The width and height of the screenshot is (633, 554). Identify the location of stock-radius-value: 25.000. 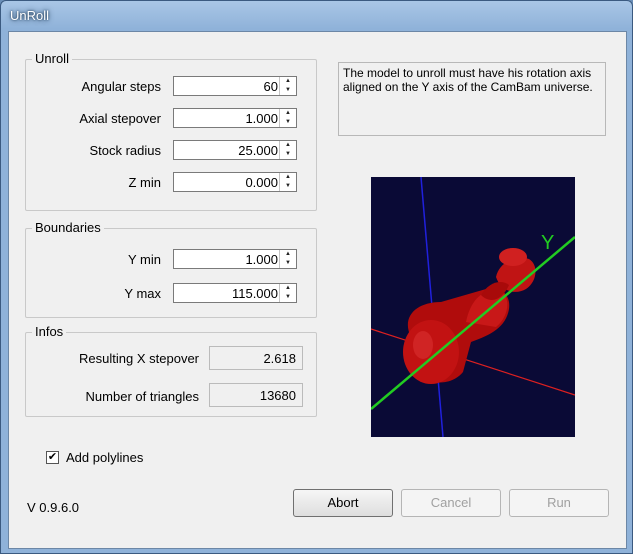
(258, 150).